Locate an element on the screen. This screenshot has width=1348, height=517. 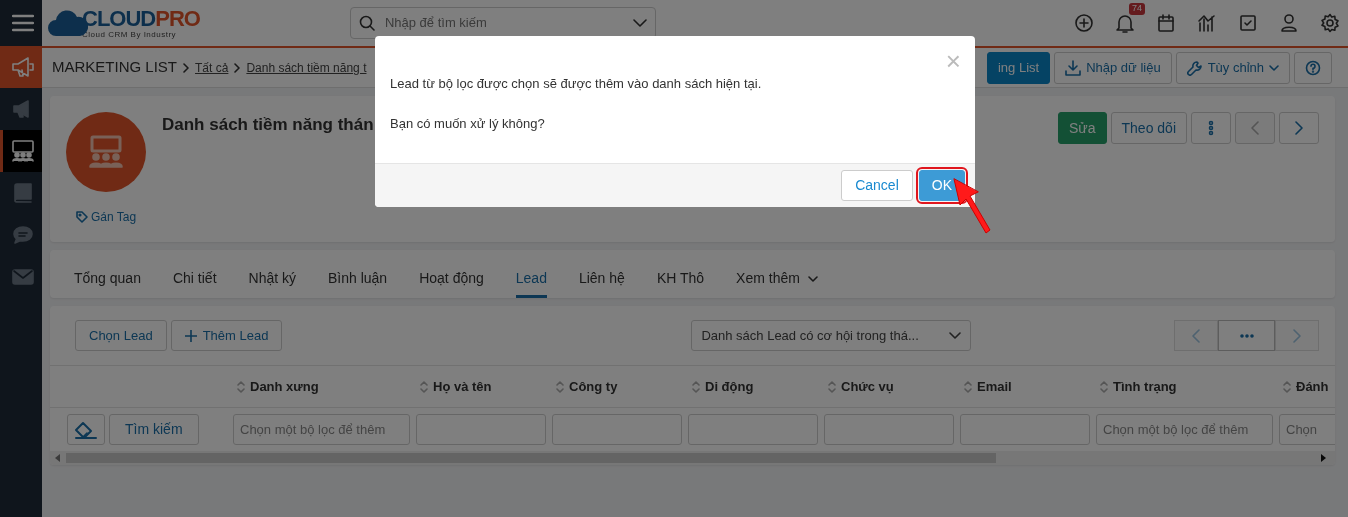
checkbox-icon is located at coordinates (1248, 23).